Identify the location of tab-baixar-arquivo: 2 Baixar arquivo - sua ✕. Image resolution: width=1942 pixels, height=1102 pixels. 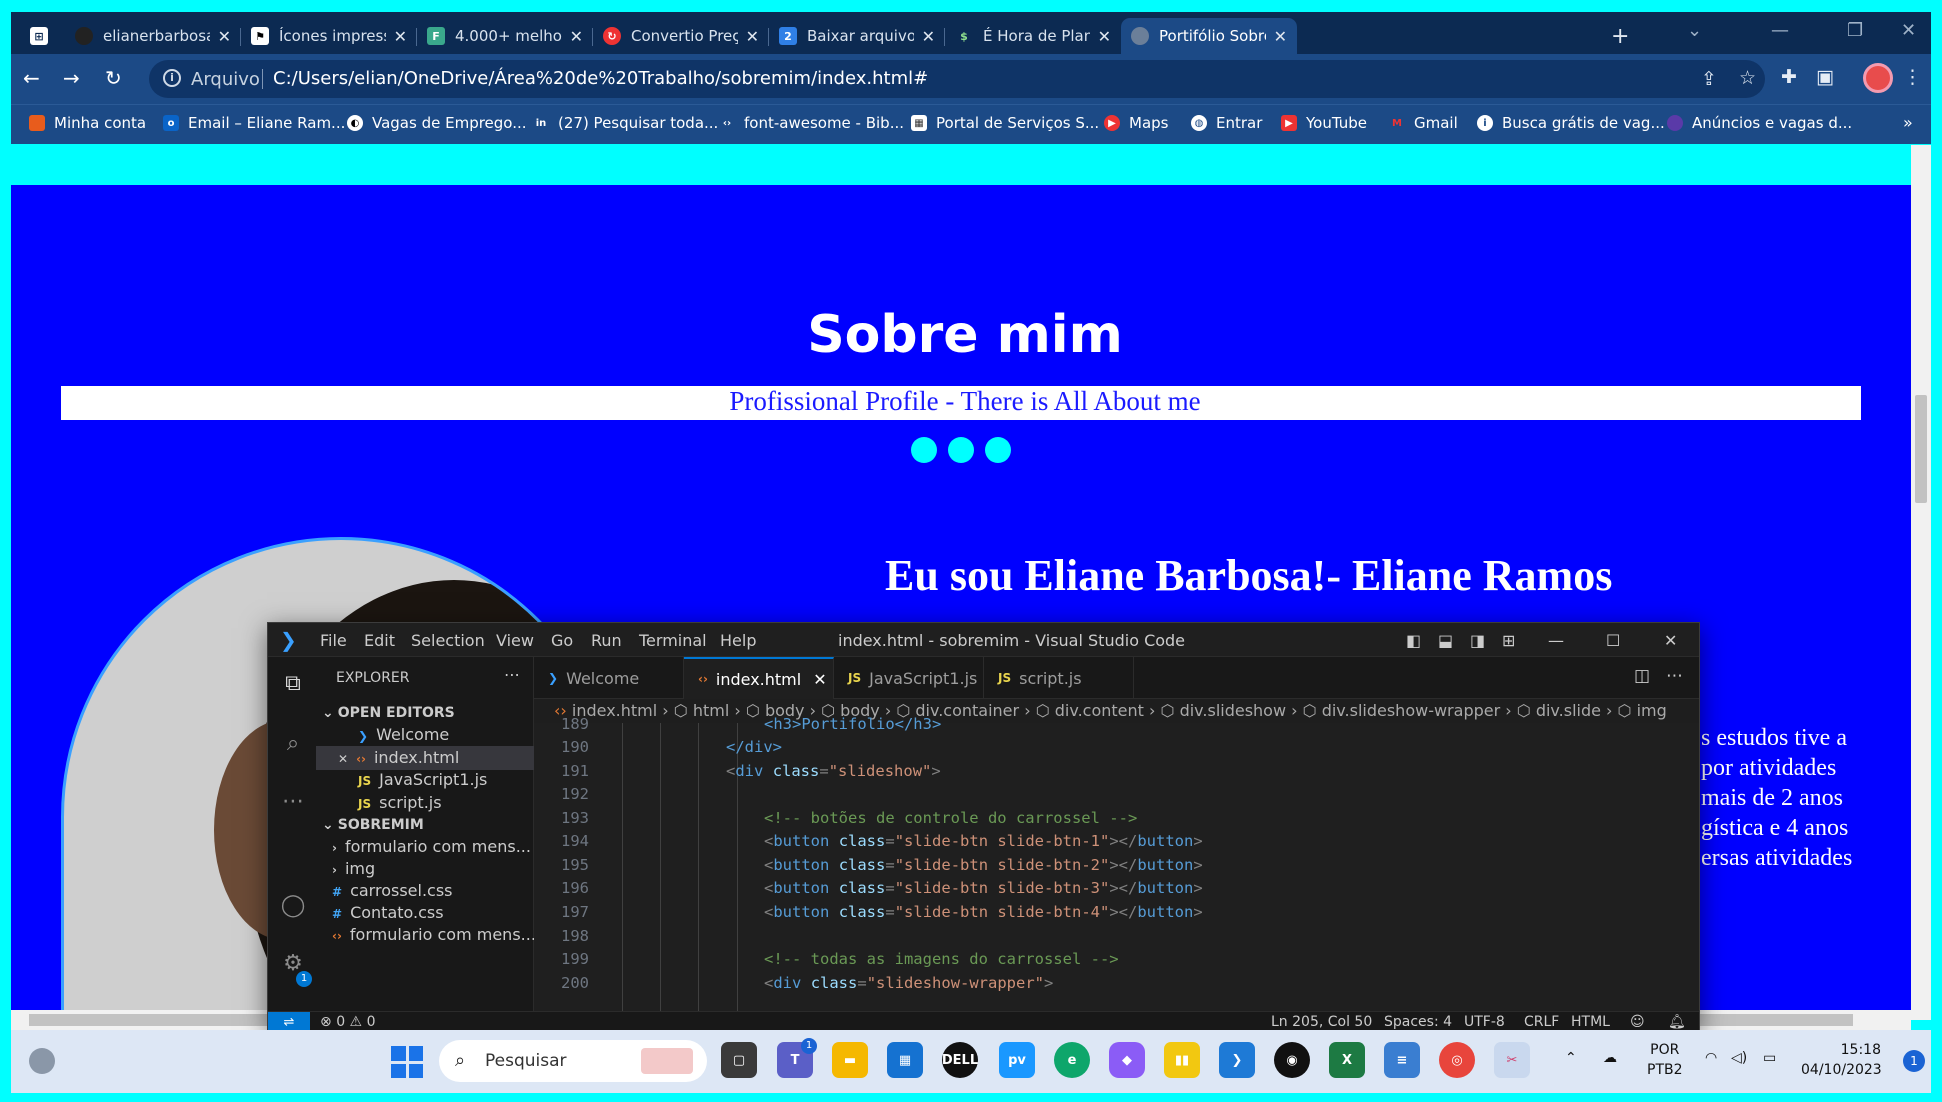
(857, 36).